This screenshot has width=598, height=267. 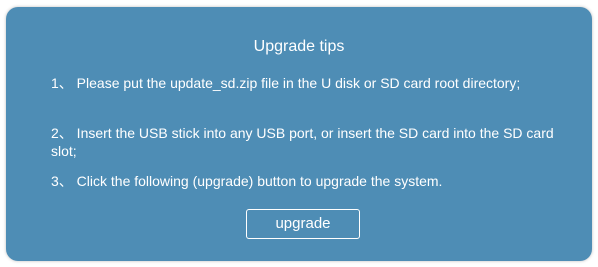 I want to click on upgrade-button: upgrade, so click(x=303, y=224).